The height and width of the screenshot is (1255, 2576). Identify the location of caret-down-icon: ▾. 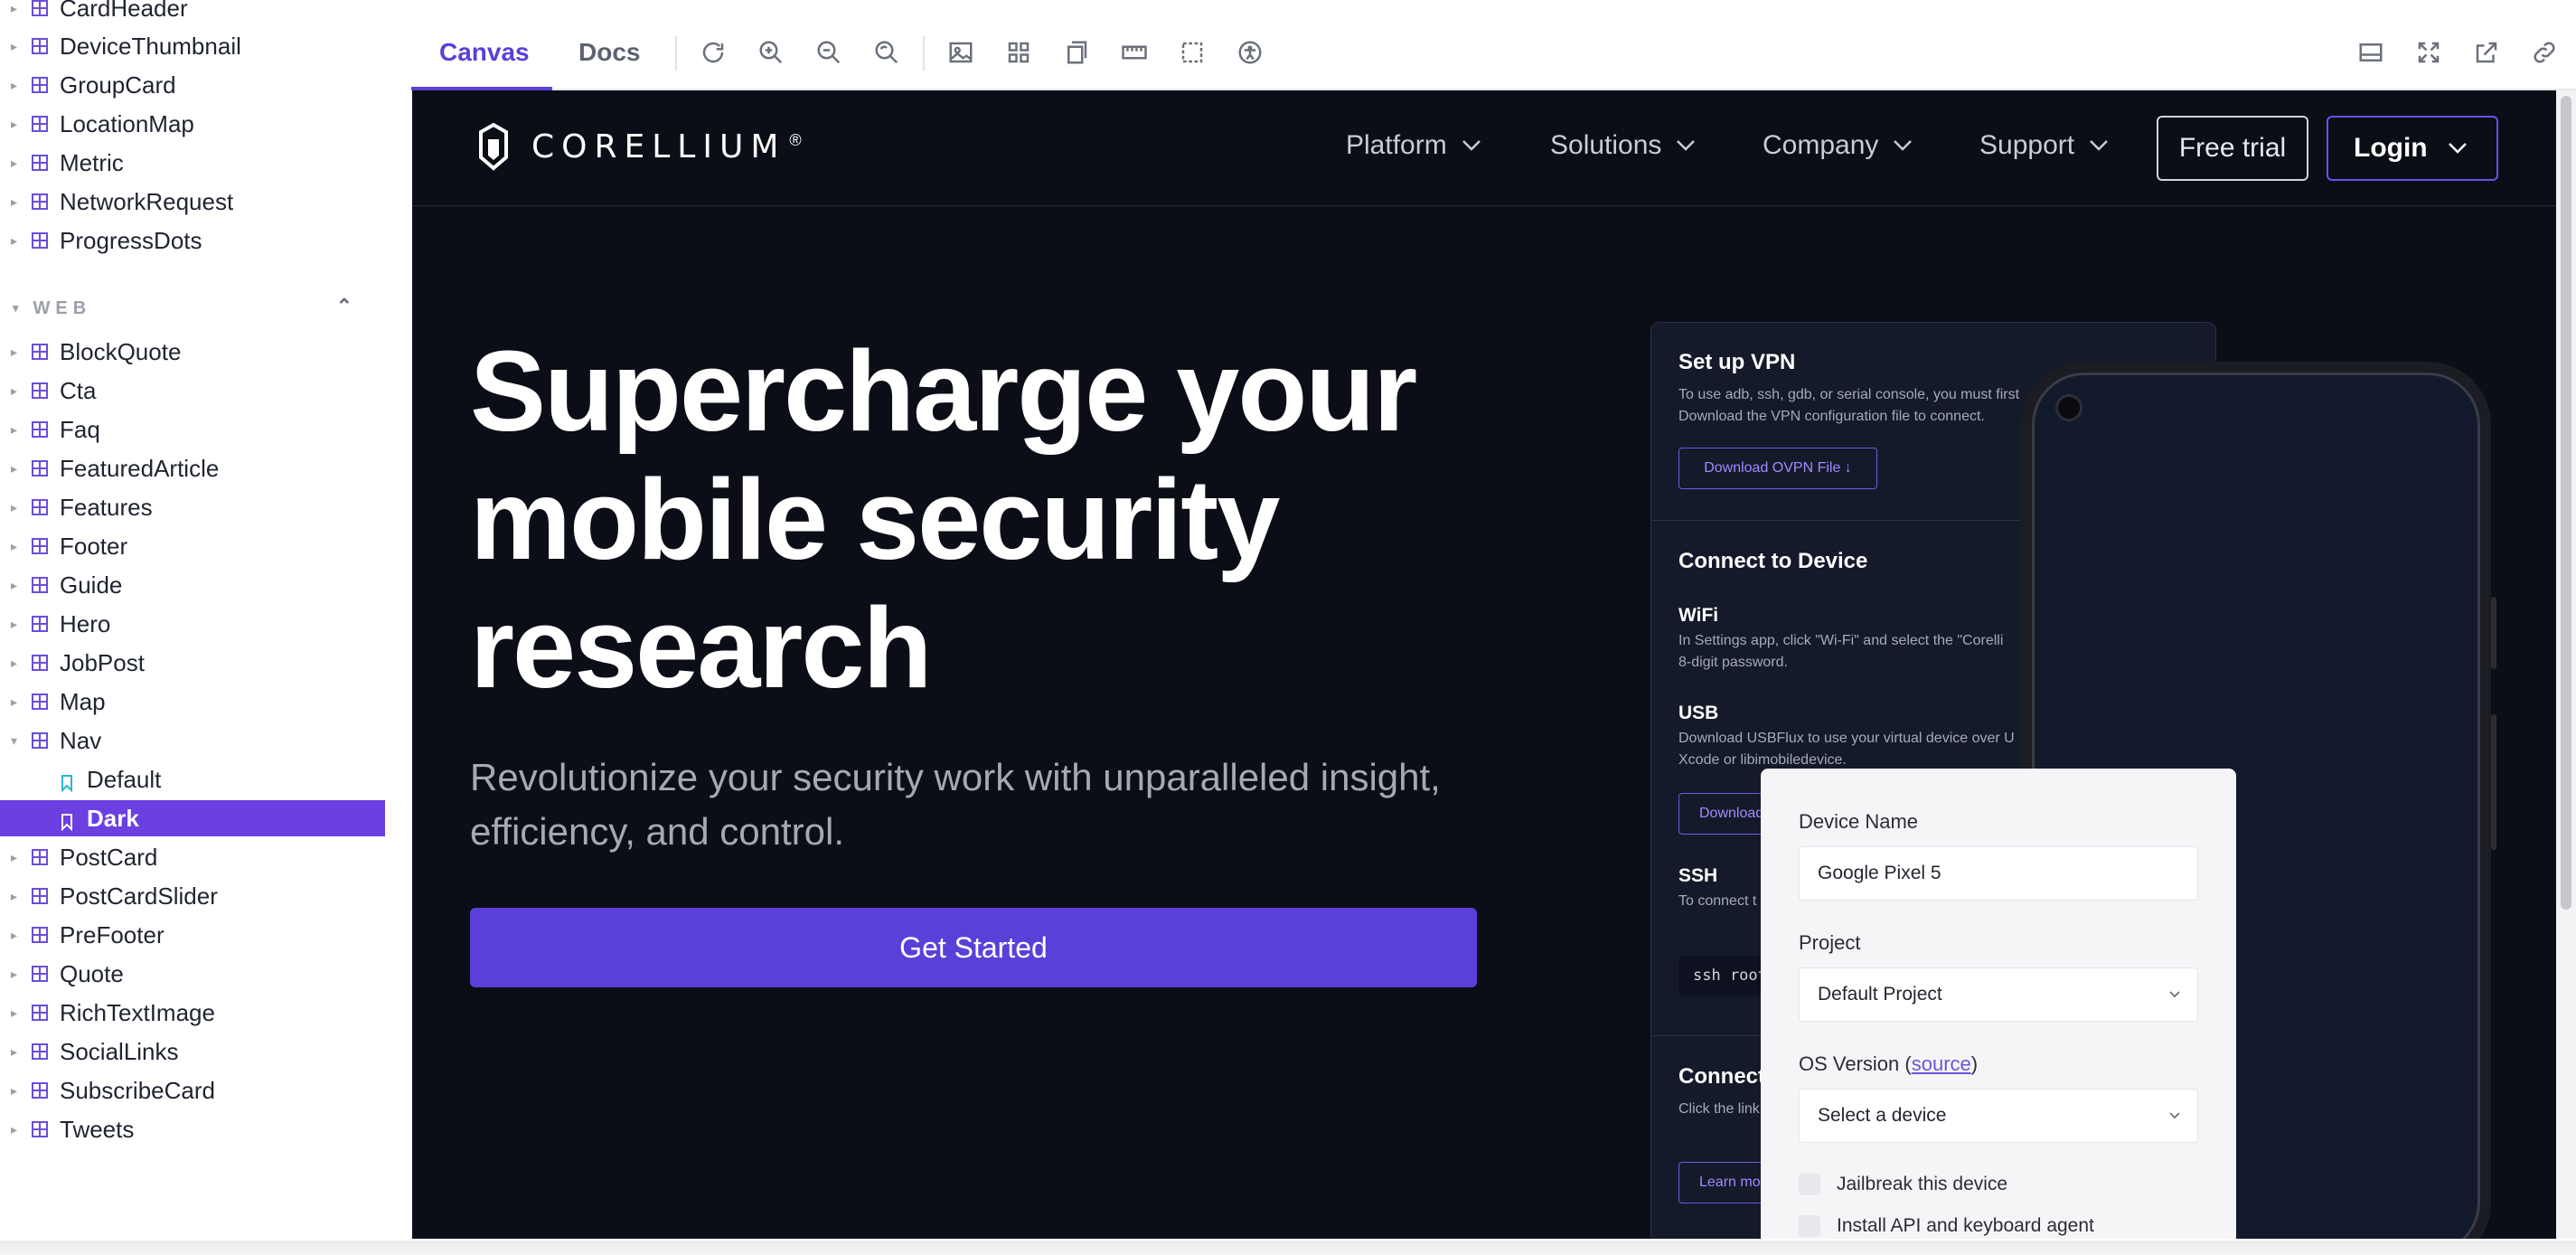
(15, 740).